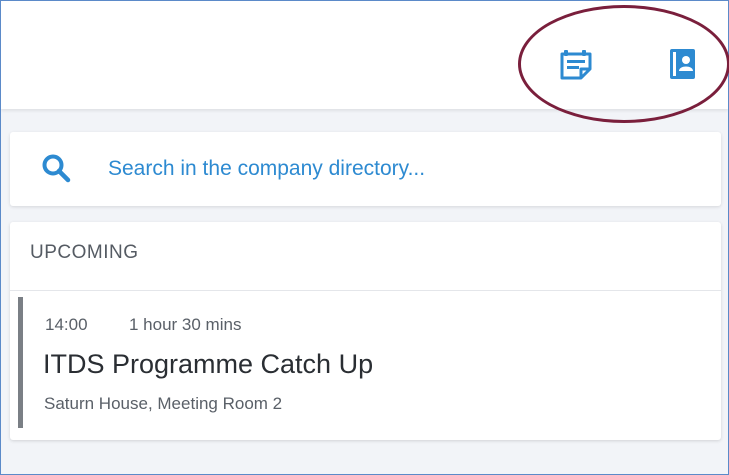  Describe the element at coordinates (682, 64) in the screenshot. I see `contact-book-icon` at that location.